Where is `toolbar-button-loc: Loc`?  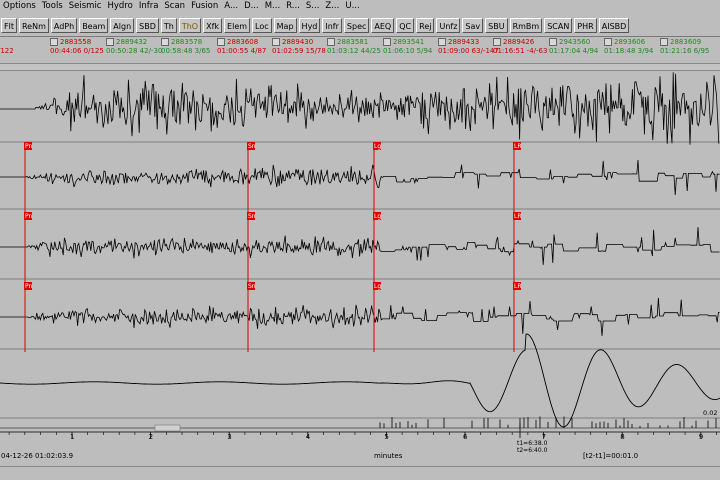
toolbar-button-loc: Loc is located at coordinates (262, 25).